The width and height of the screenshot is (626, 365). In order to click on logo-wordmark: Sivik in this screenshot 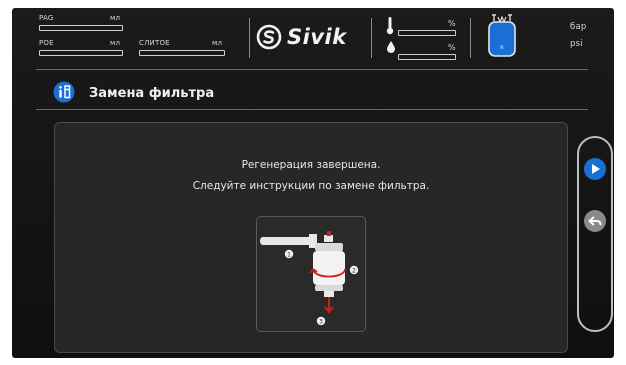, I will do `click(317, 37)`.